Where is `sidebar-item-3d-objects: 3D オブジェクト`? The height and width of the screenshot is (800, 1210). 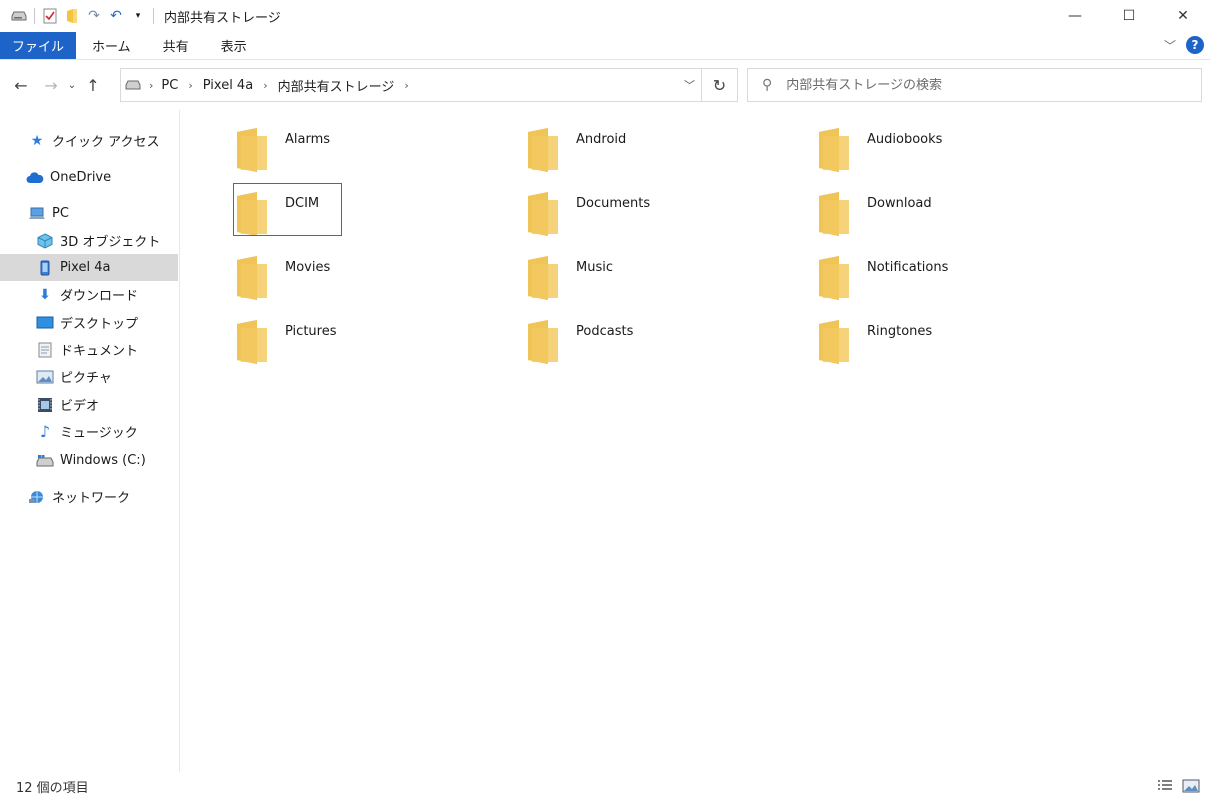 sidebar-item-3d-objects: 3D オブジェクト is located at coordinates (89, 240).